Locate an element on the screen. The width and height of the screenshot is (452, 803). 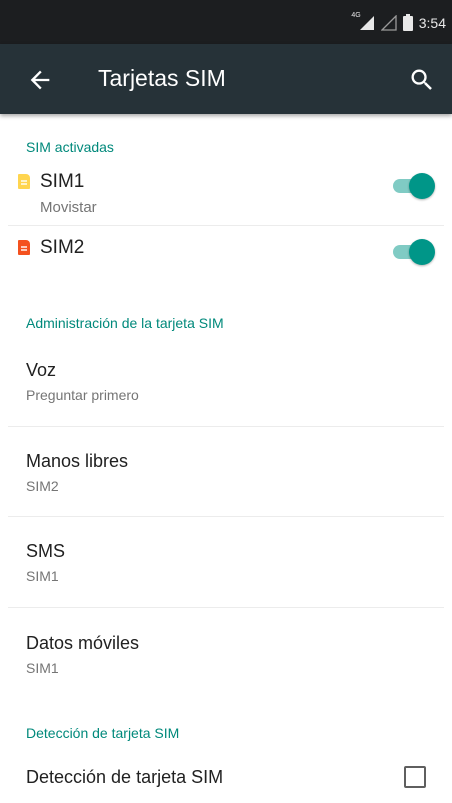
list-item-subtitle: SIM2 is located at coordinates (42, 486).